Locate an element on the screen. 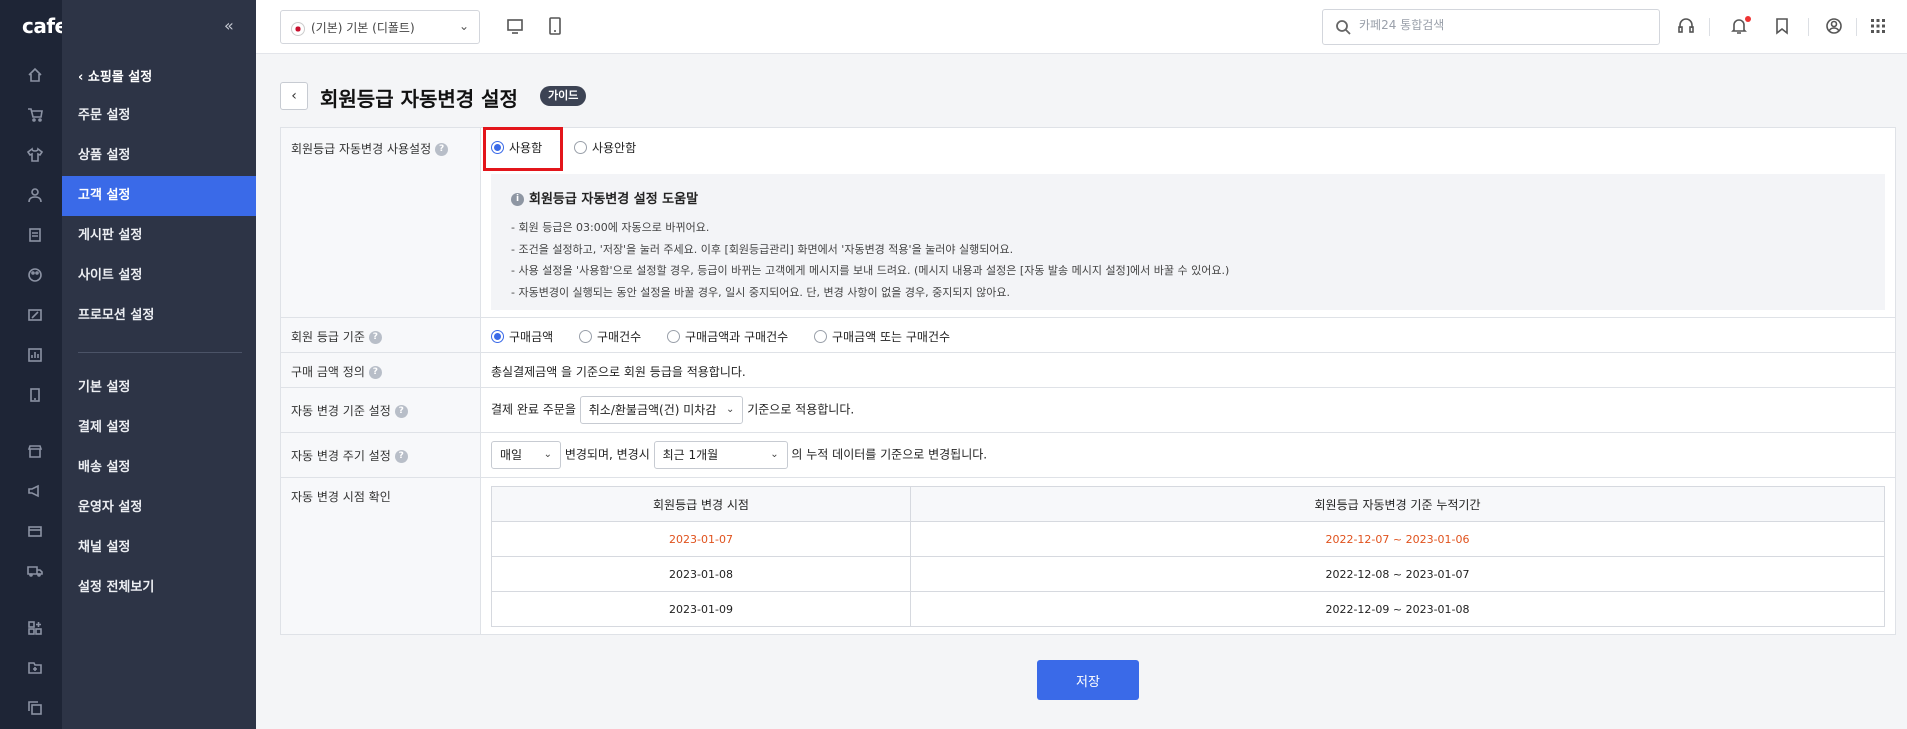 The height and width of the screenshot is (729, 1907). folder-add-icon is located at coordinates (35, 668).